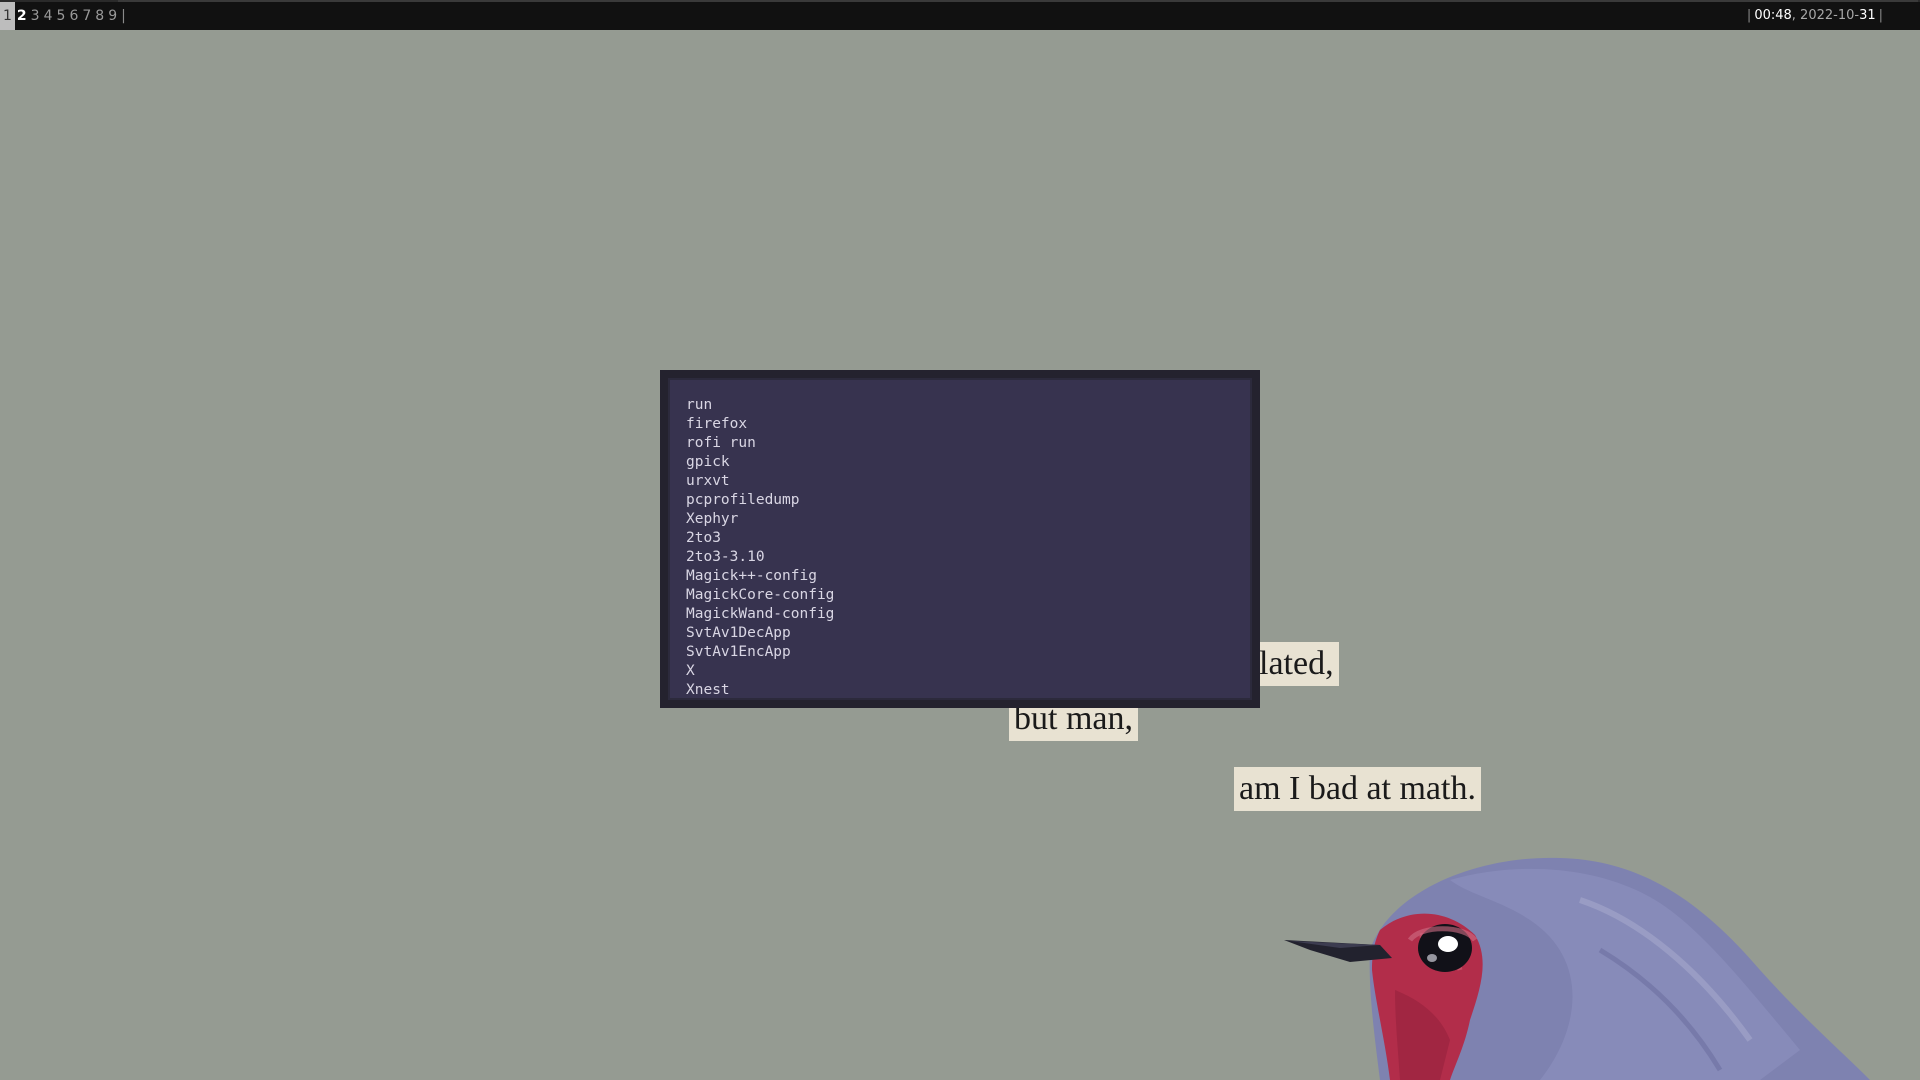 This screenshot has width=1920, height=1080. What do you see at coordinates (7, 16) in the screenshot?
I see `workspace-1: 1` at bounding box center [7, 16].